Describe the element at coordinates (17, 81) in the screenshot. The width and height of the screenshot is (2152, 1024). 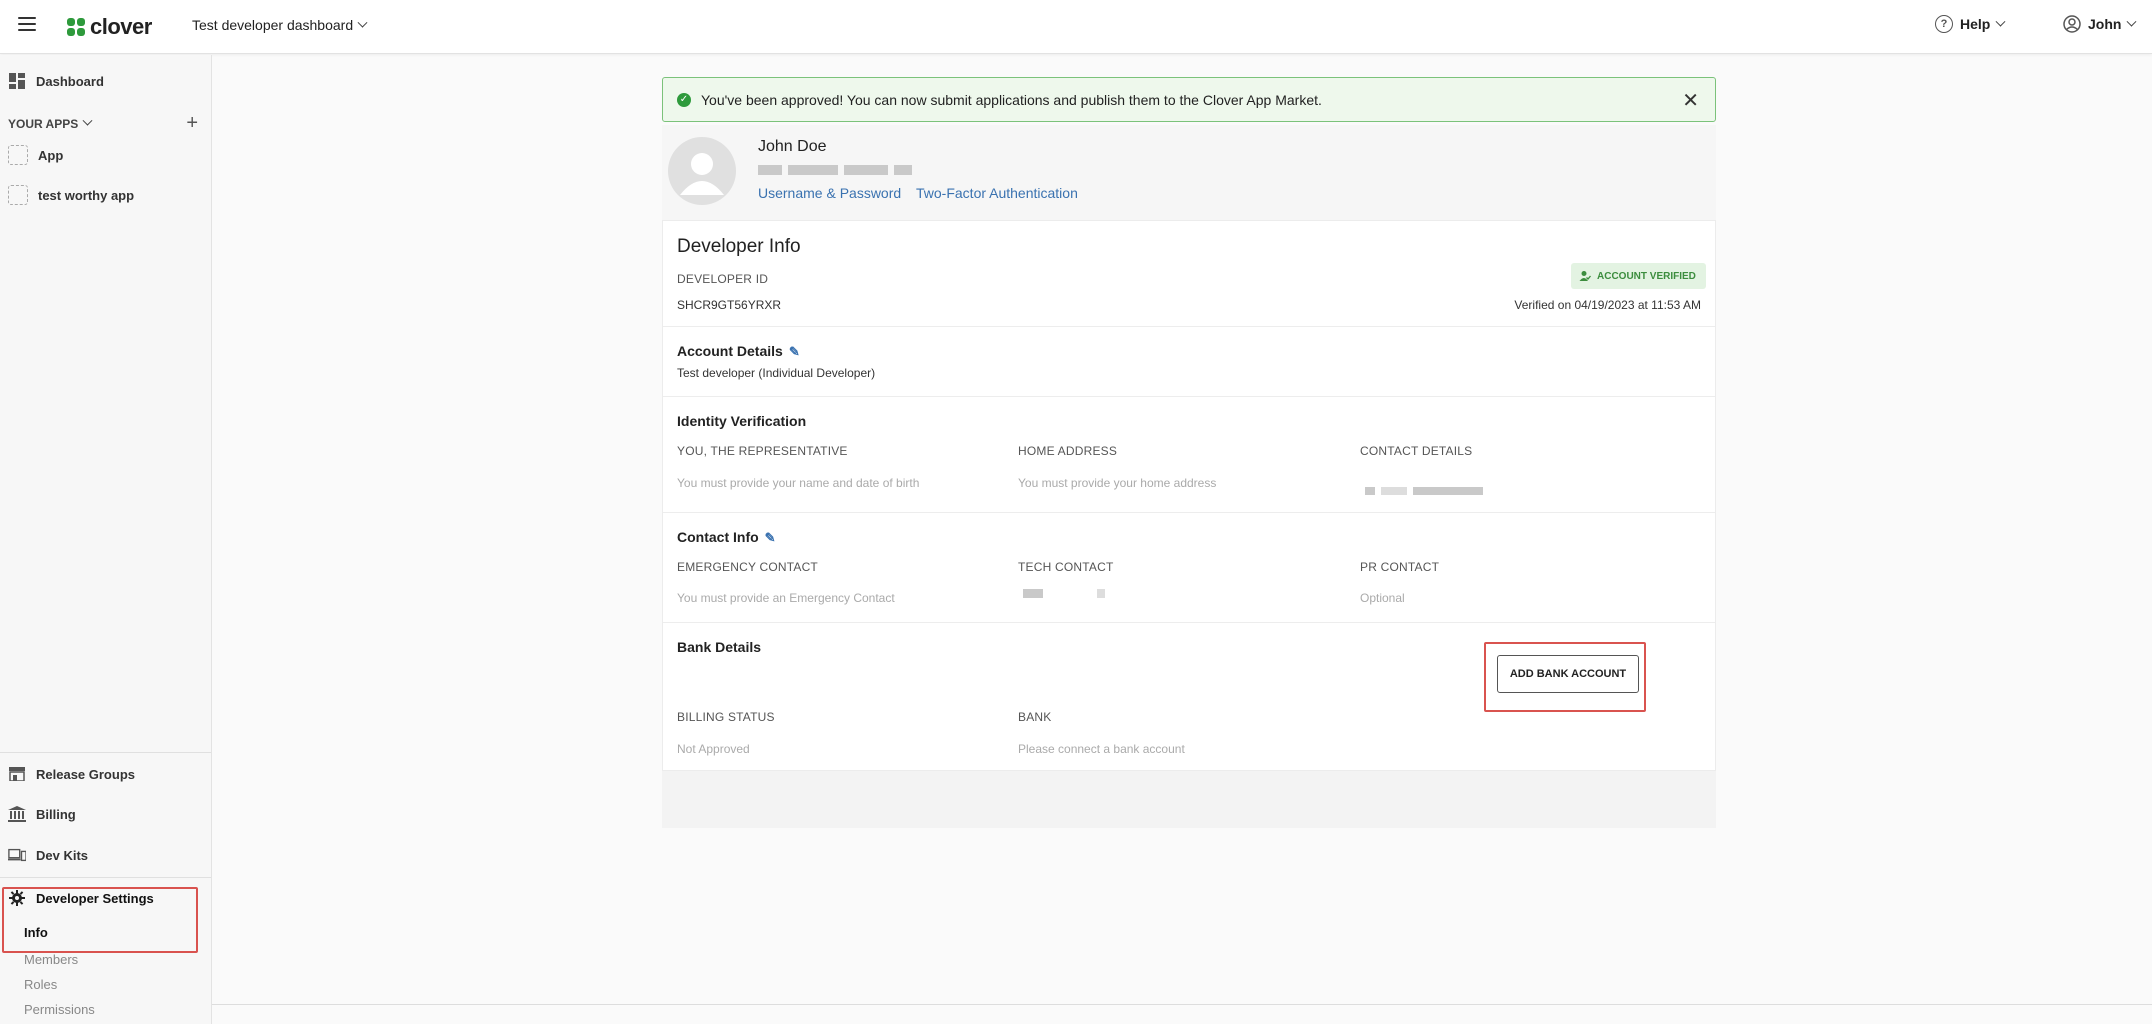
I see `dashboard-icon` at that location.